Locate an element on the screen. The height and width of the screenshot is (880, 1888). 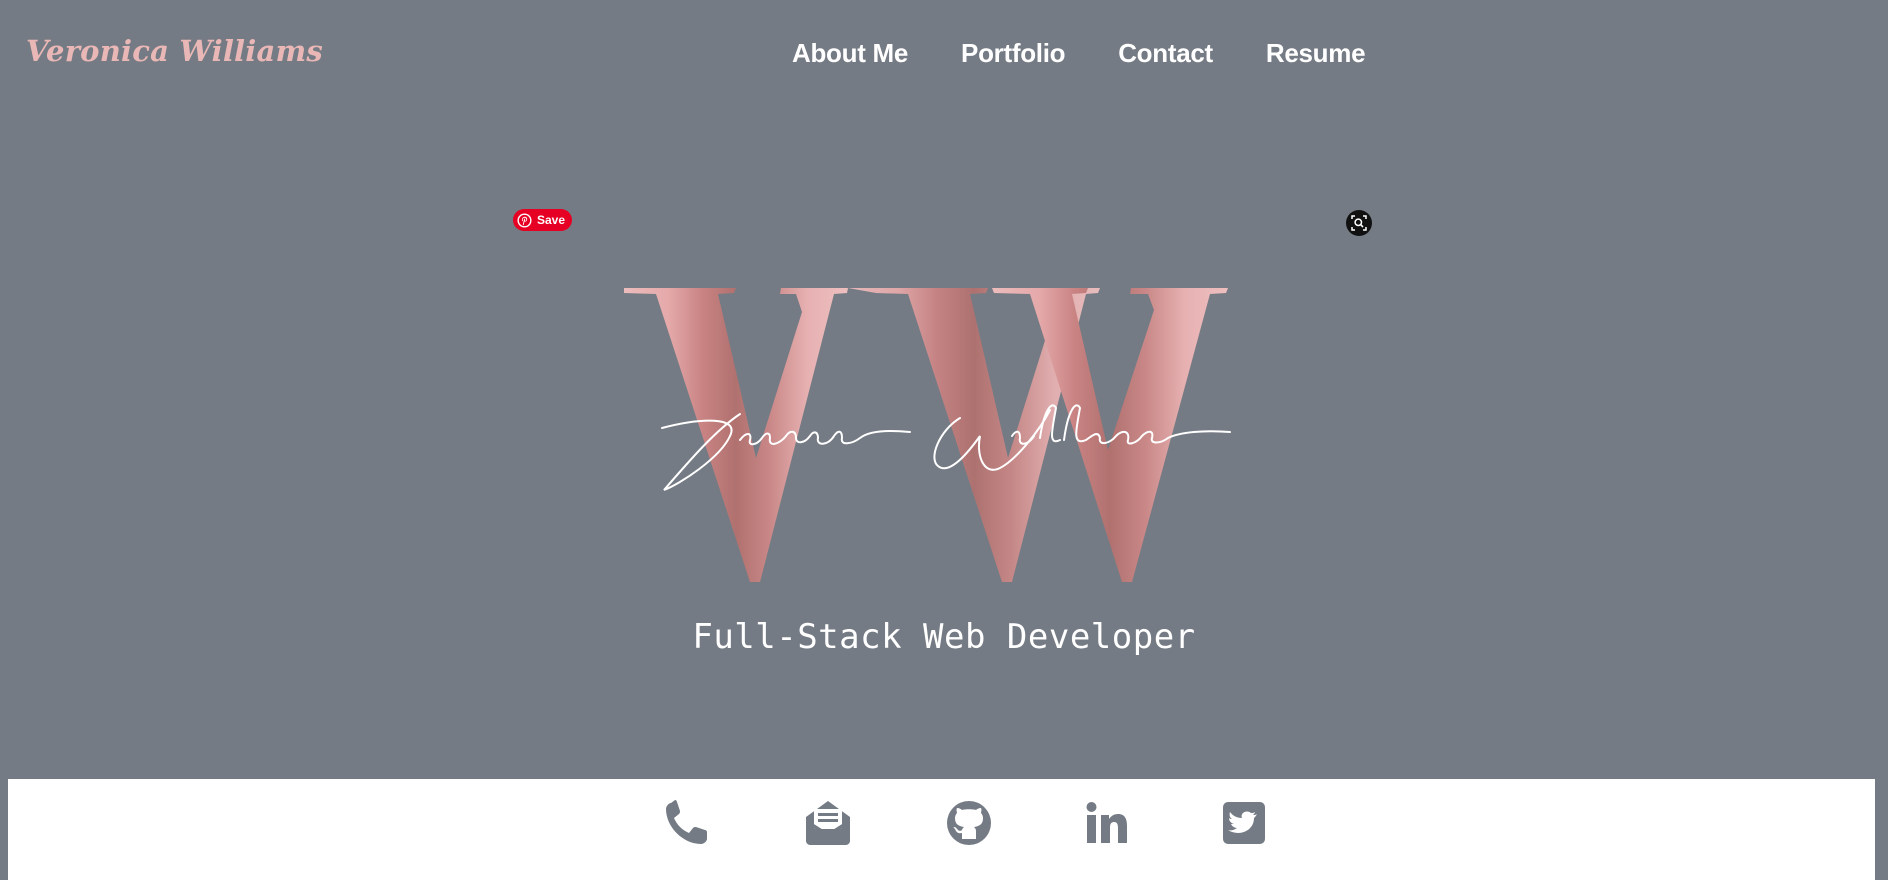
twitter-icon is located at coordinates (1245, 823).